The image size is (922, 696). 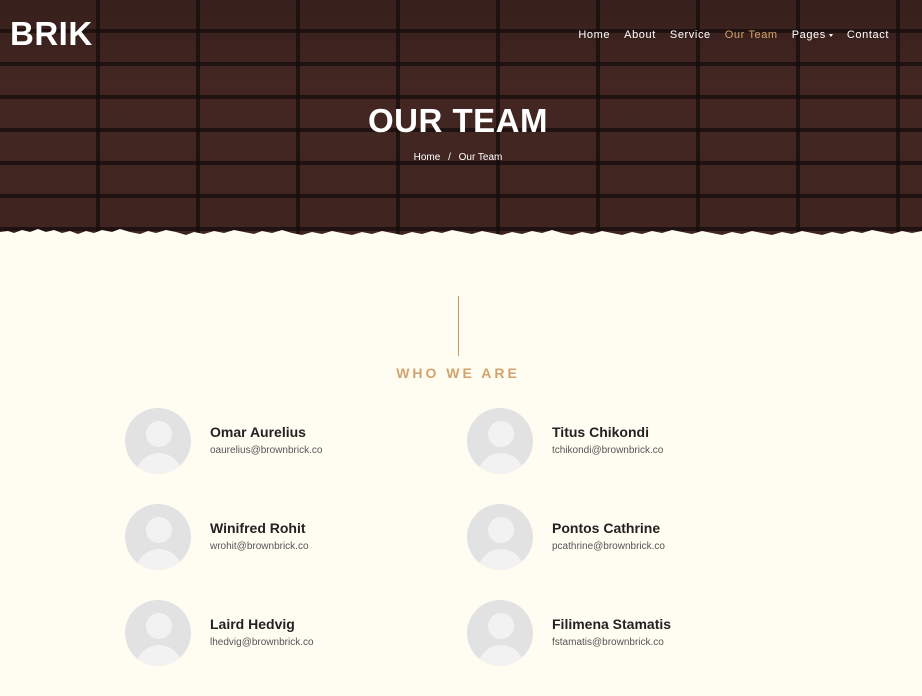 I want to click on member-email: pcathrine@brownbrick.co, so click(x=608, y=547).